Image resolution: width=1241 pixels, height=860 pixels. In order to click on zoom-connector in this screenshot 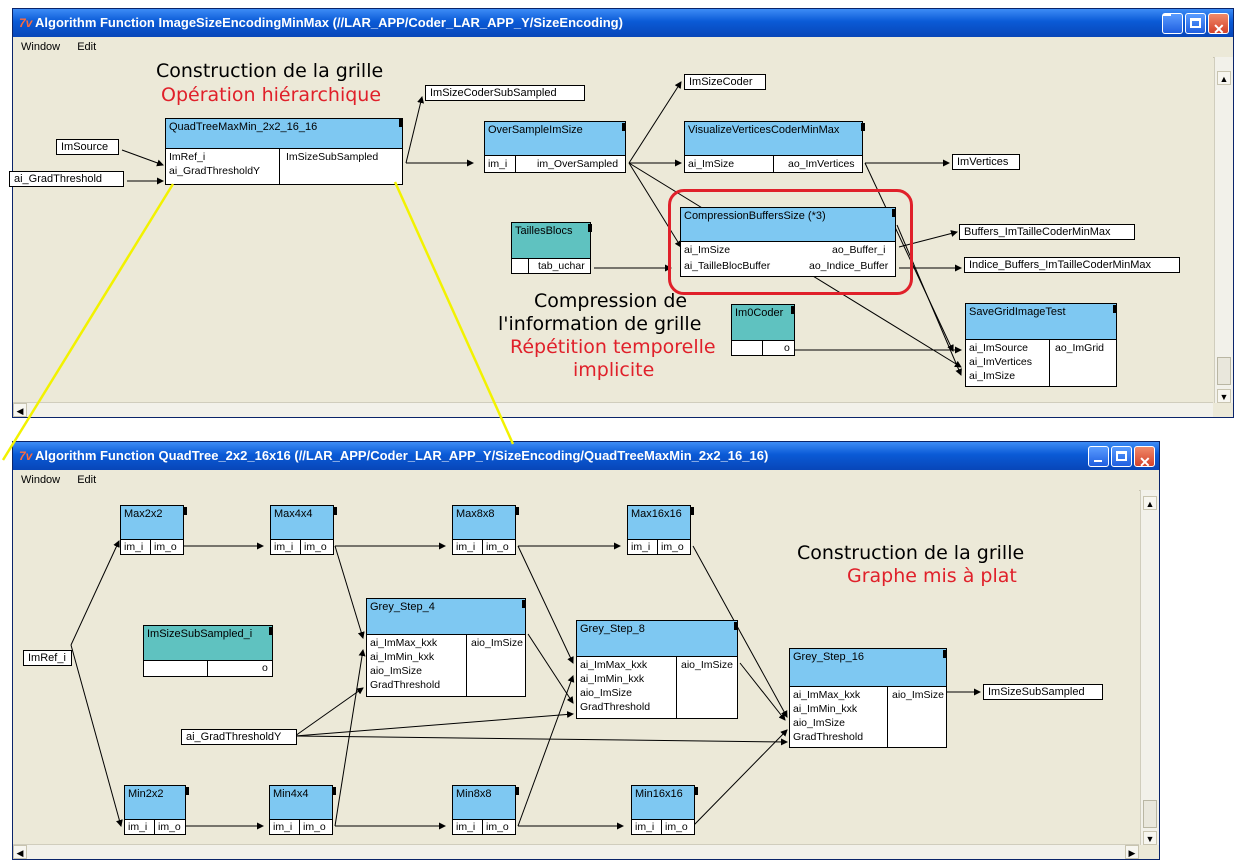, I will do `click(258, 321)`.